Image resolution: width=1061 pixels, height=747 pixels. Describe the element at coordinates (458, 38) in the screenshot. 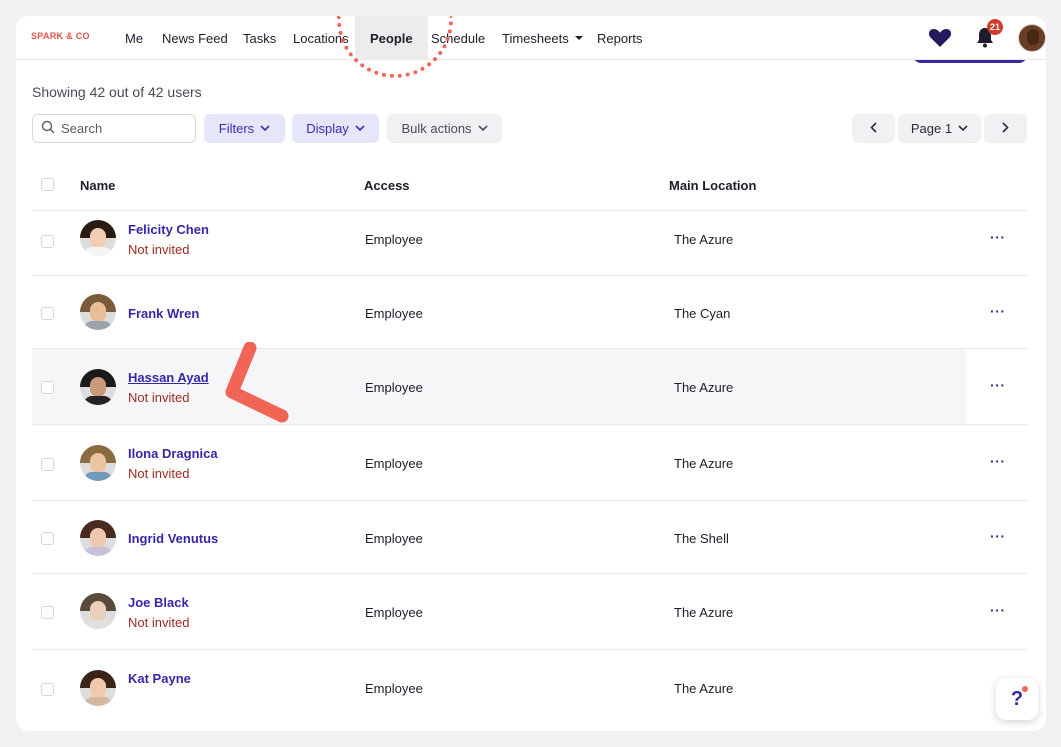

I see `nav-item-schedule: Schedule` at that location.